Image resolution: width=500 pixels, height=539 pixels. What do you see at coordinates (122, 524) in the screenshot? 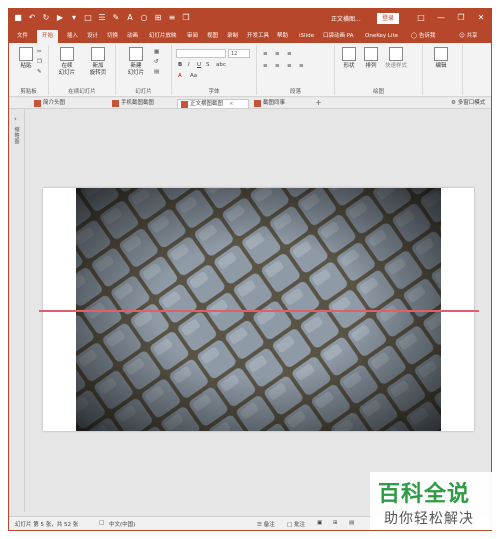
I see `language-indicator: 中文(中国)` at bounding box center [122, 524].